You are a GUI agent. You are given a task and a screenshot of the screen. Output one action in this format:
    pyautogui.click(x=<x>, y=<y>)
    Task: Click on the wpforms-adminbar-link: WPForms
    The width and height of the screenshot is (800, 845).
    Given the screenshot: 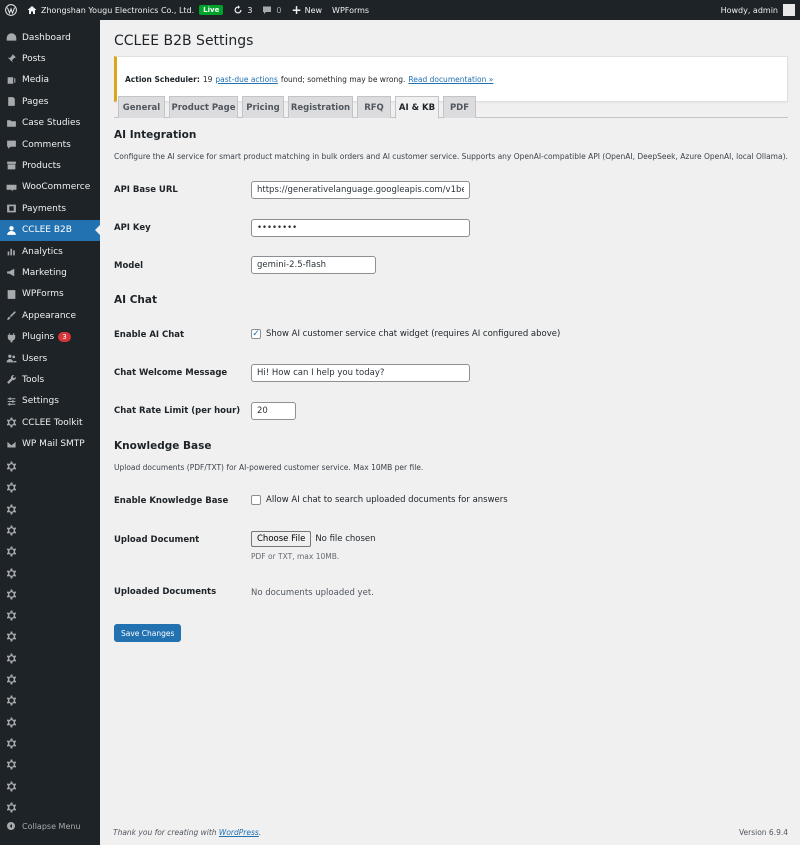 What is the action you would take?
    pyautogui.click(x=350, y=10)
    